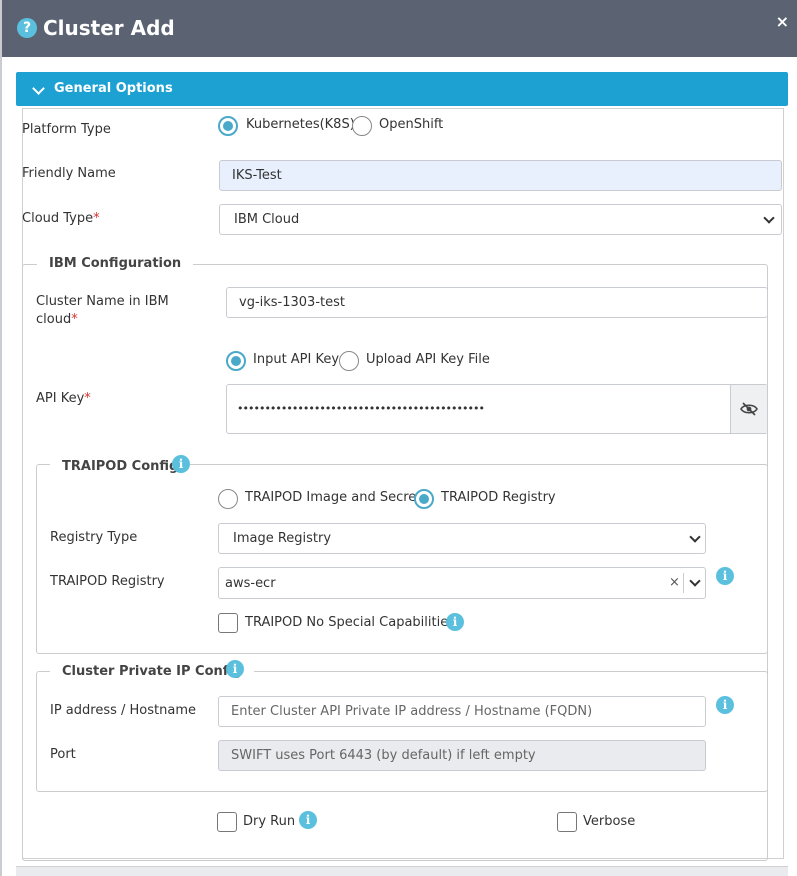  I want to click on cluster-name-label-line2: cloud, so click(54, 319).